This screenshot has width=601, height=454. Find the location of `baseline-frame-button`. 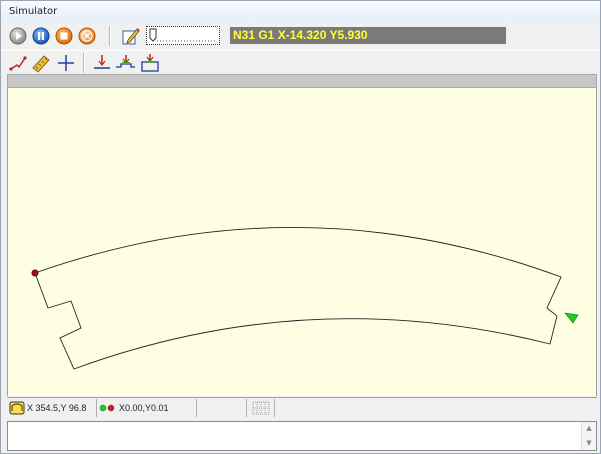

baseline-frame-button is located at coordinates (149, 63).